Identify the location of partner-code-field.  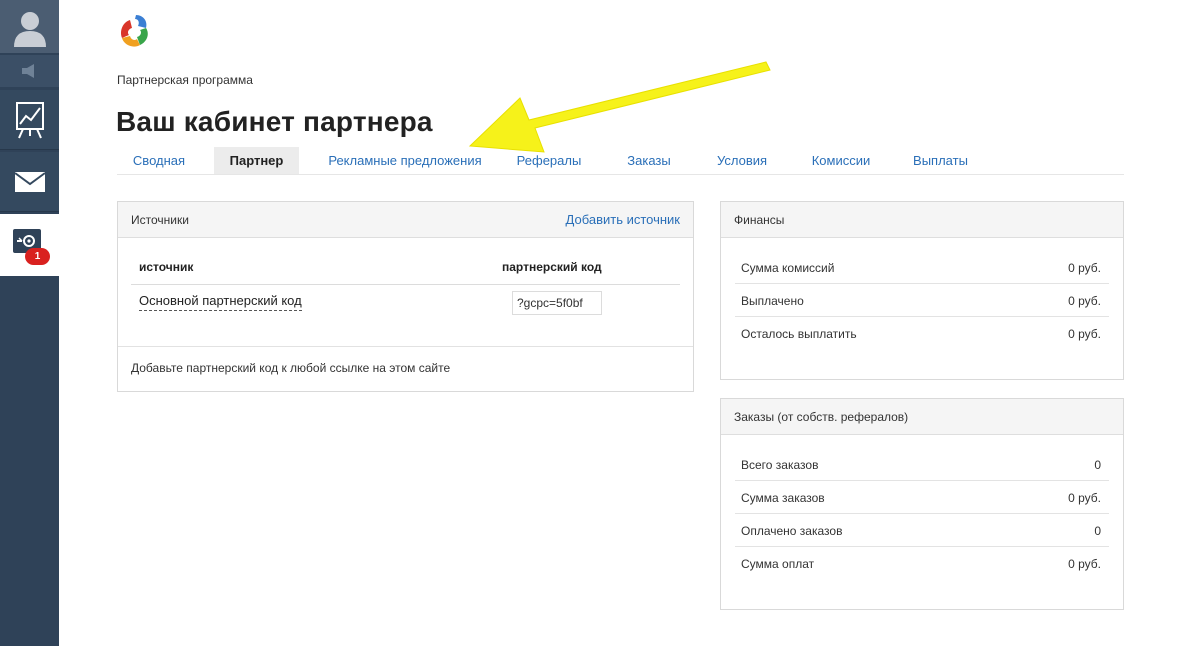
(557, 303).